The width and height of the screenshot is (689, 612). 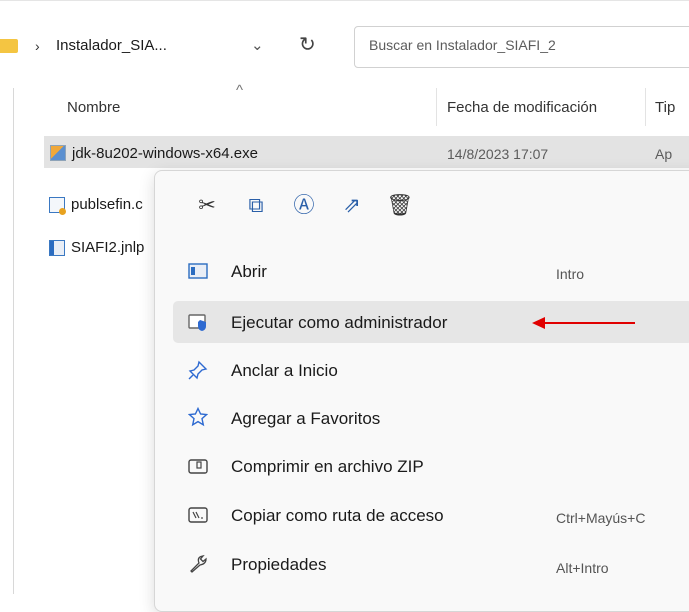 What do you see at coordinates (240, 90) in the screenshot?
I see `sort-caret-icon: ^` at bounding box center [240, 90].